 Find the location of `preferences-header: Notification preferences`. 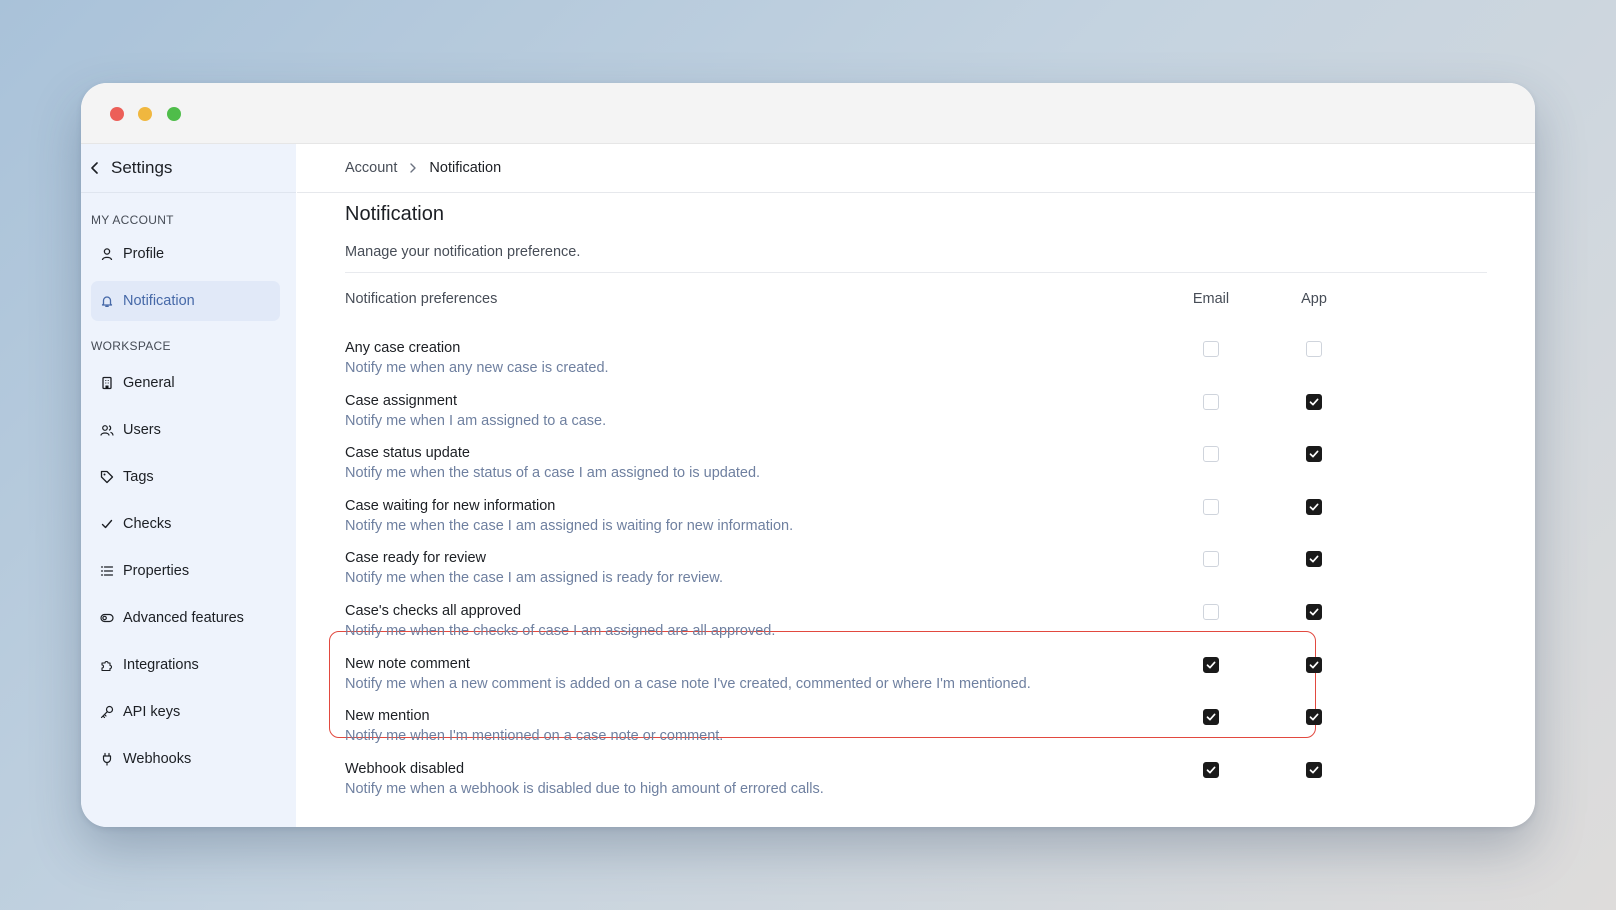

preferences-header: Notification preferences is located at coordinates (421, 299).